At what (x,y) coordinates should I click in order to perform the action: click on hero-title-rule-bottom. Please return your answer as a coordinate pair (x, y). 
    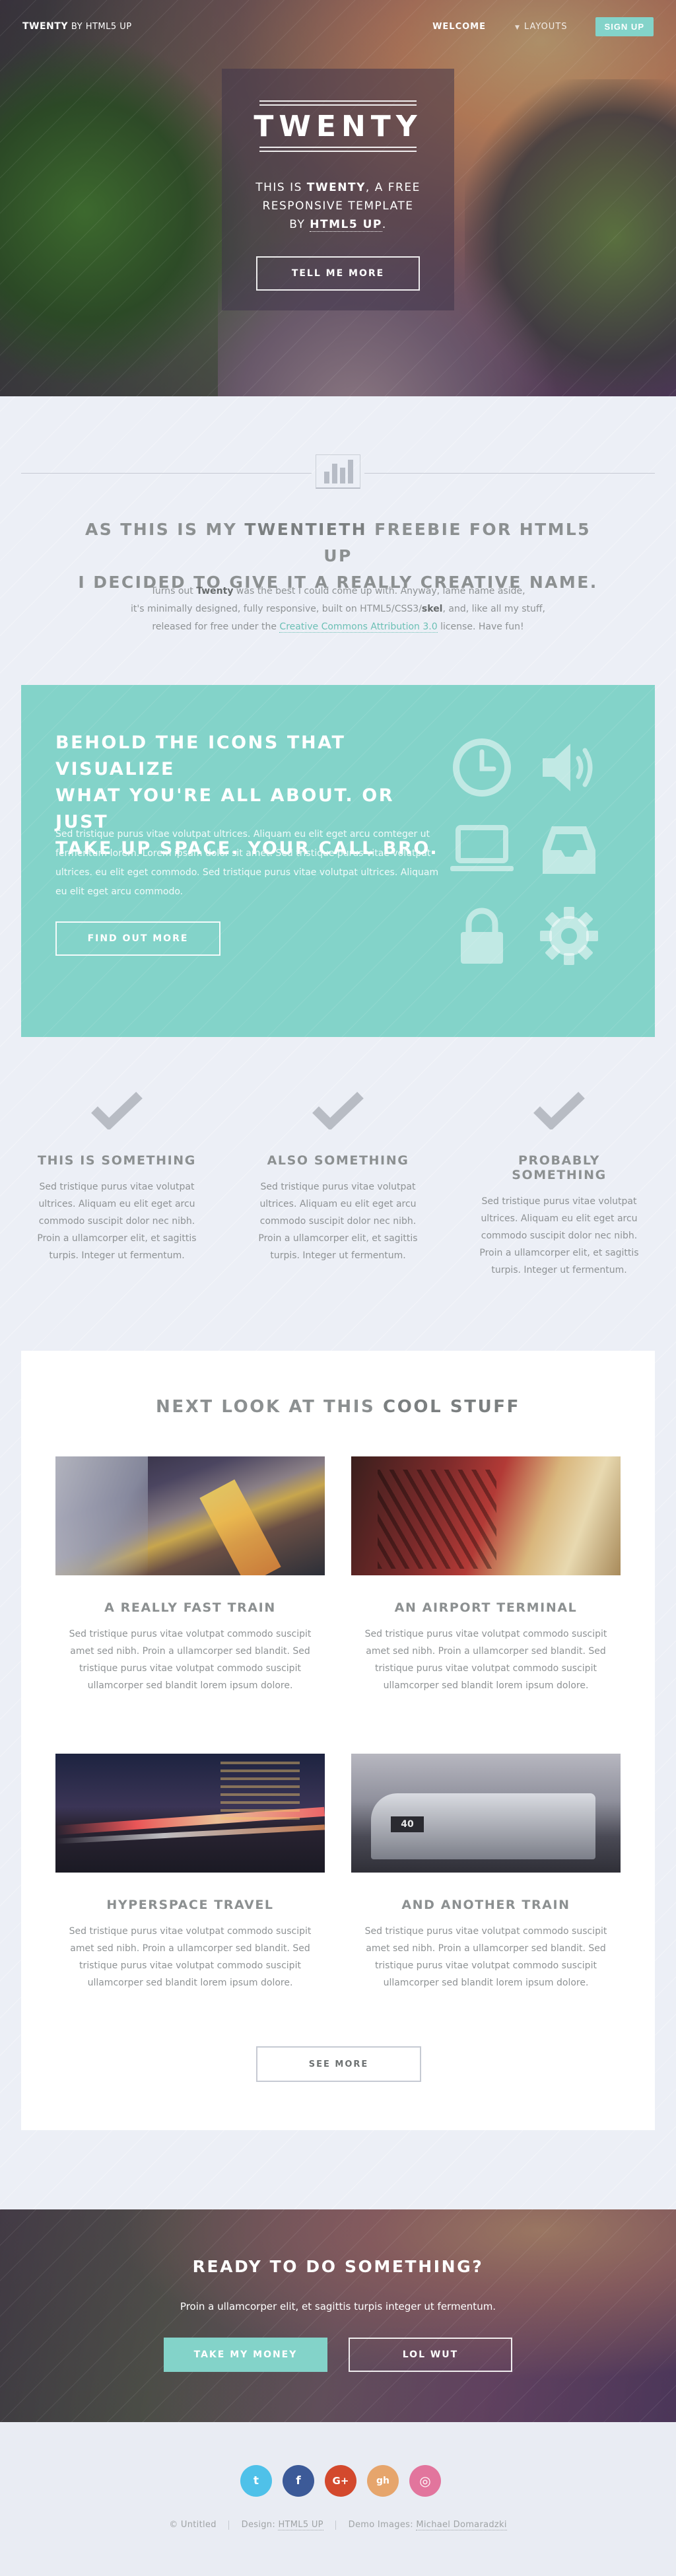
    Looking at the image, I should click on (338, 147).